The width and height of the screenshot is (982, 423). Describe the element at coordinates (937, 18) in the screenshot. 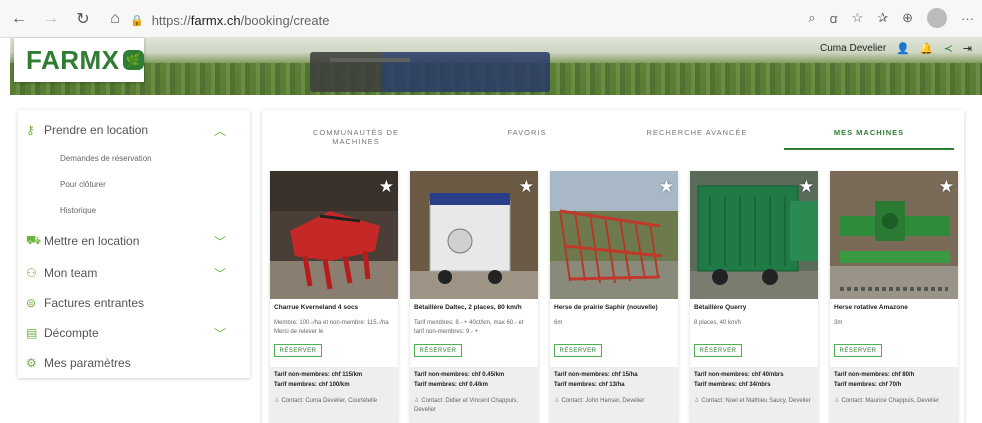

I see `profile-avatar` at that location.